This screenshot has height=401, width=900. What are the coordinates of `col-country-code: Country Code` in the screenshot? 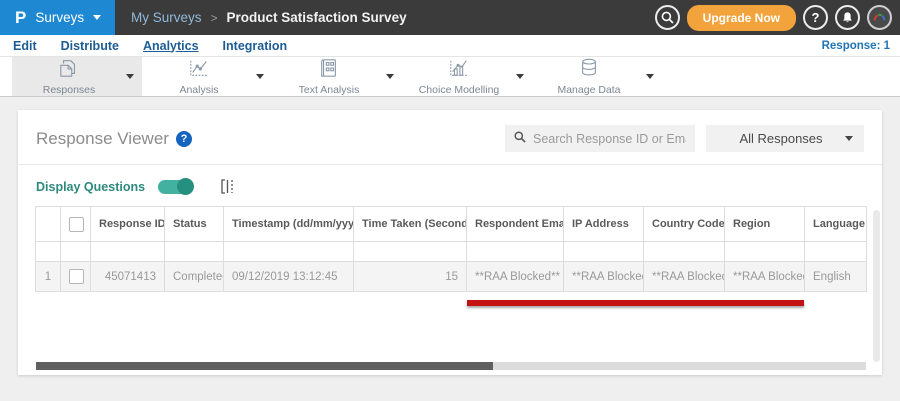 It's located at (684, 224).